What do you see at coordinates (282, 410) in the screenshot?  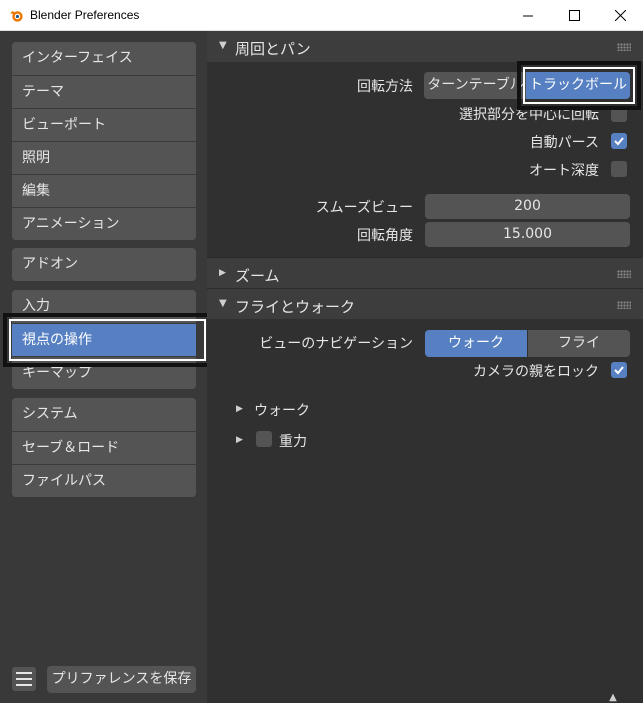 I see `walk-subpanel-label: ウォーク` at bounding box center [282, 410].